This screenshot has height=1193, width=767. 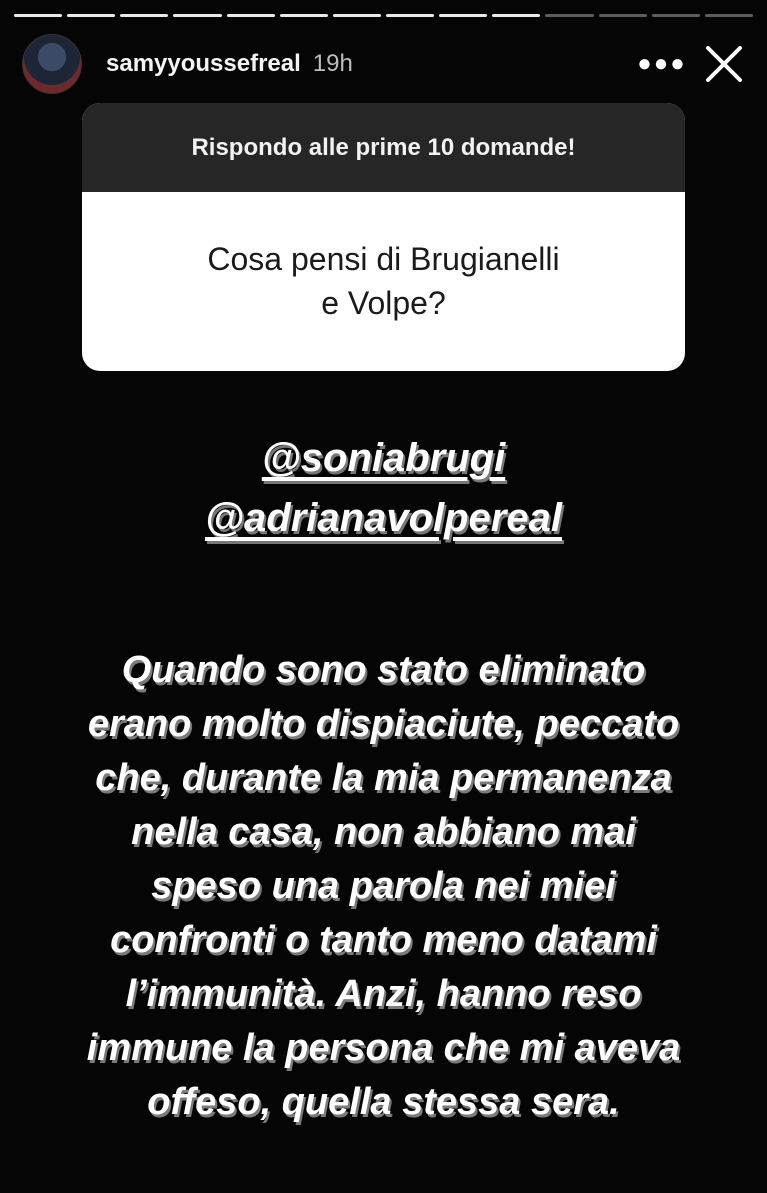 What do you see at coordinates (383, 281) in the screenshot?
I see `question-text: Cosa pensi di Brugianelli e Volpe?` at bounding box center [383, 281].